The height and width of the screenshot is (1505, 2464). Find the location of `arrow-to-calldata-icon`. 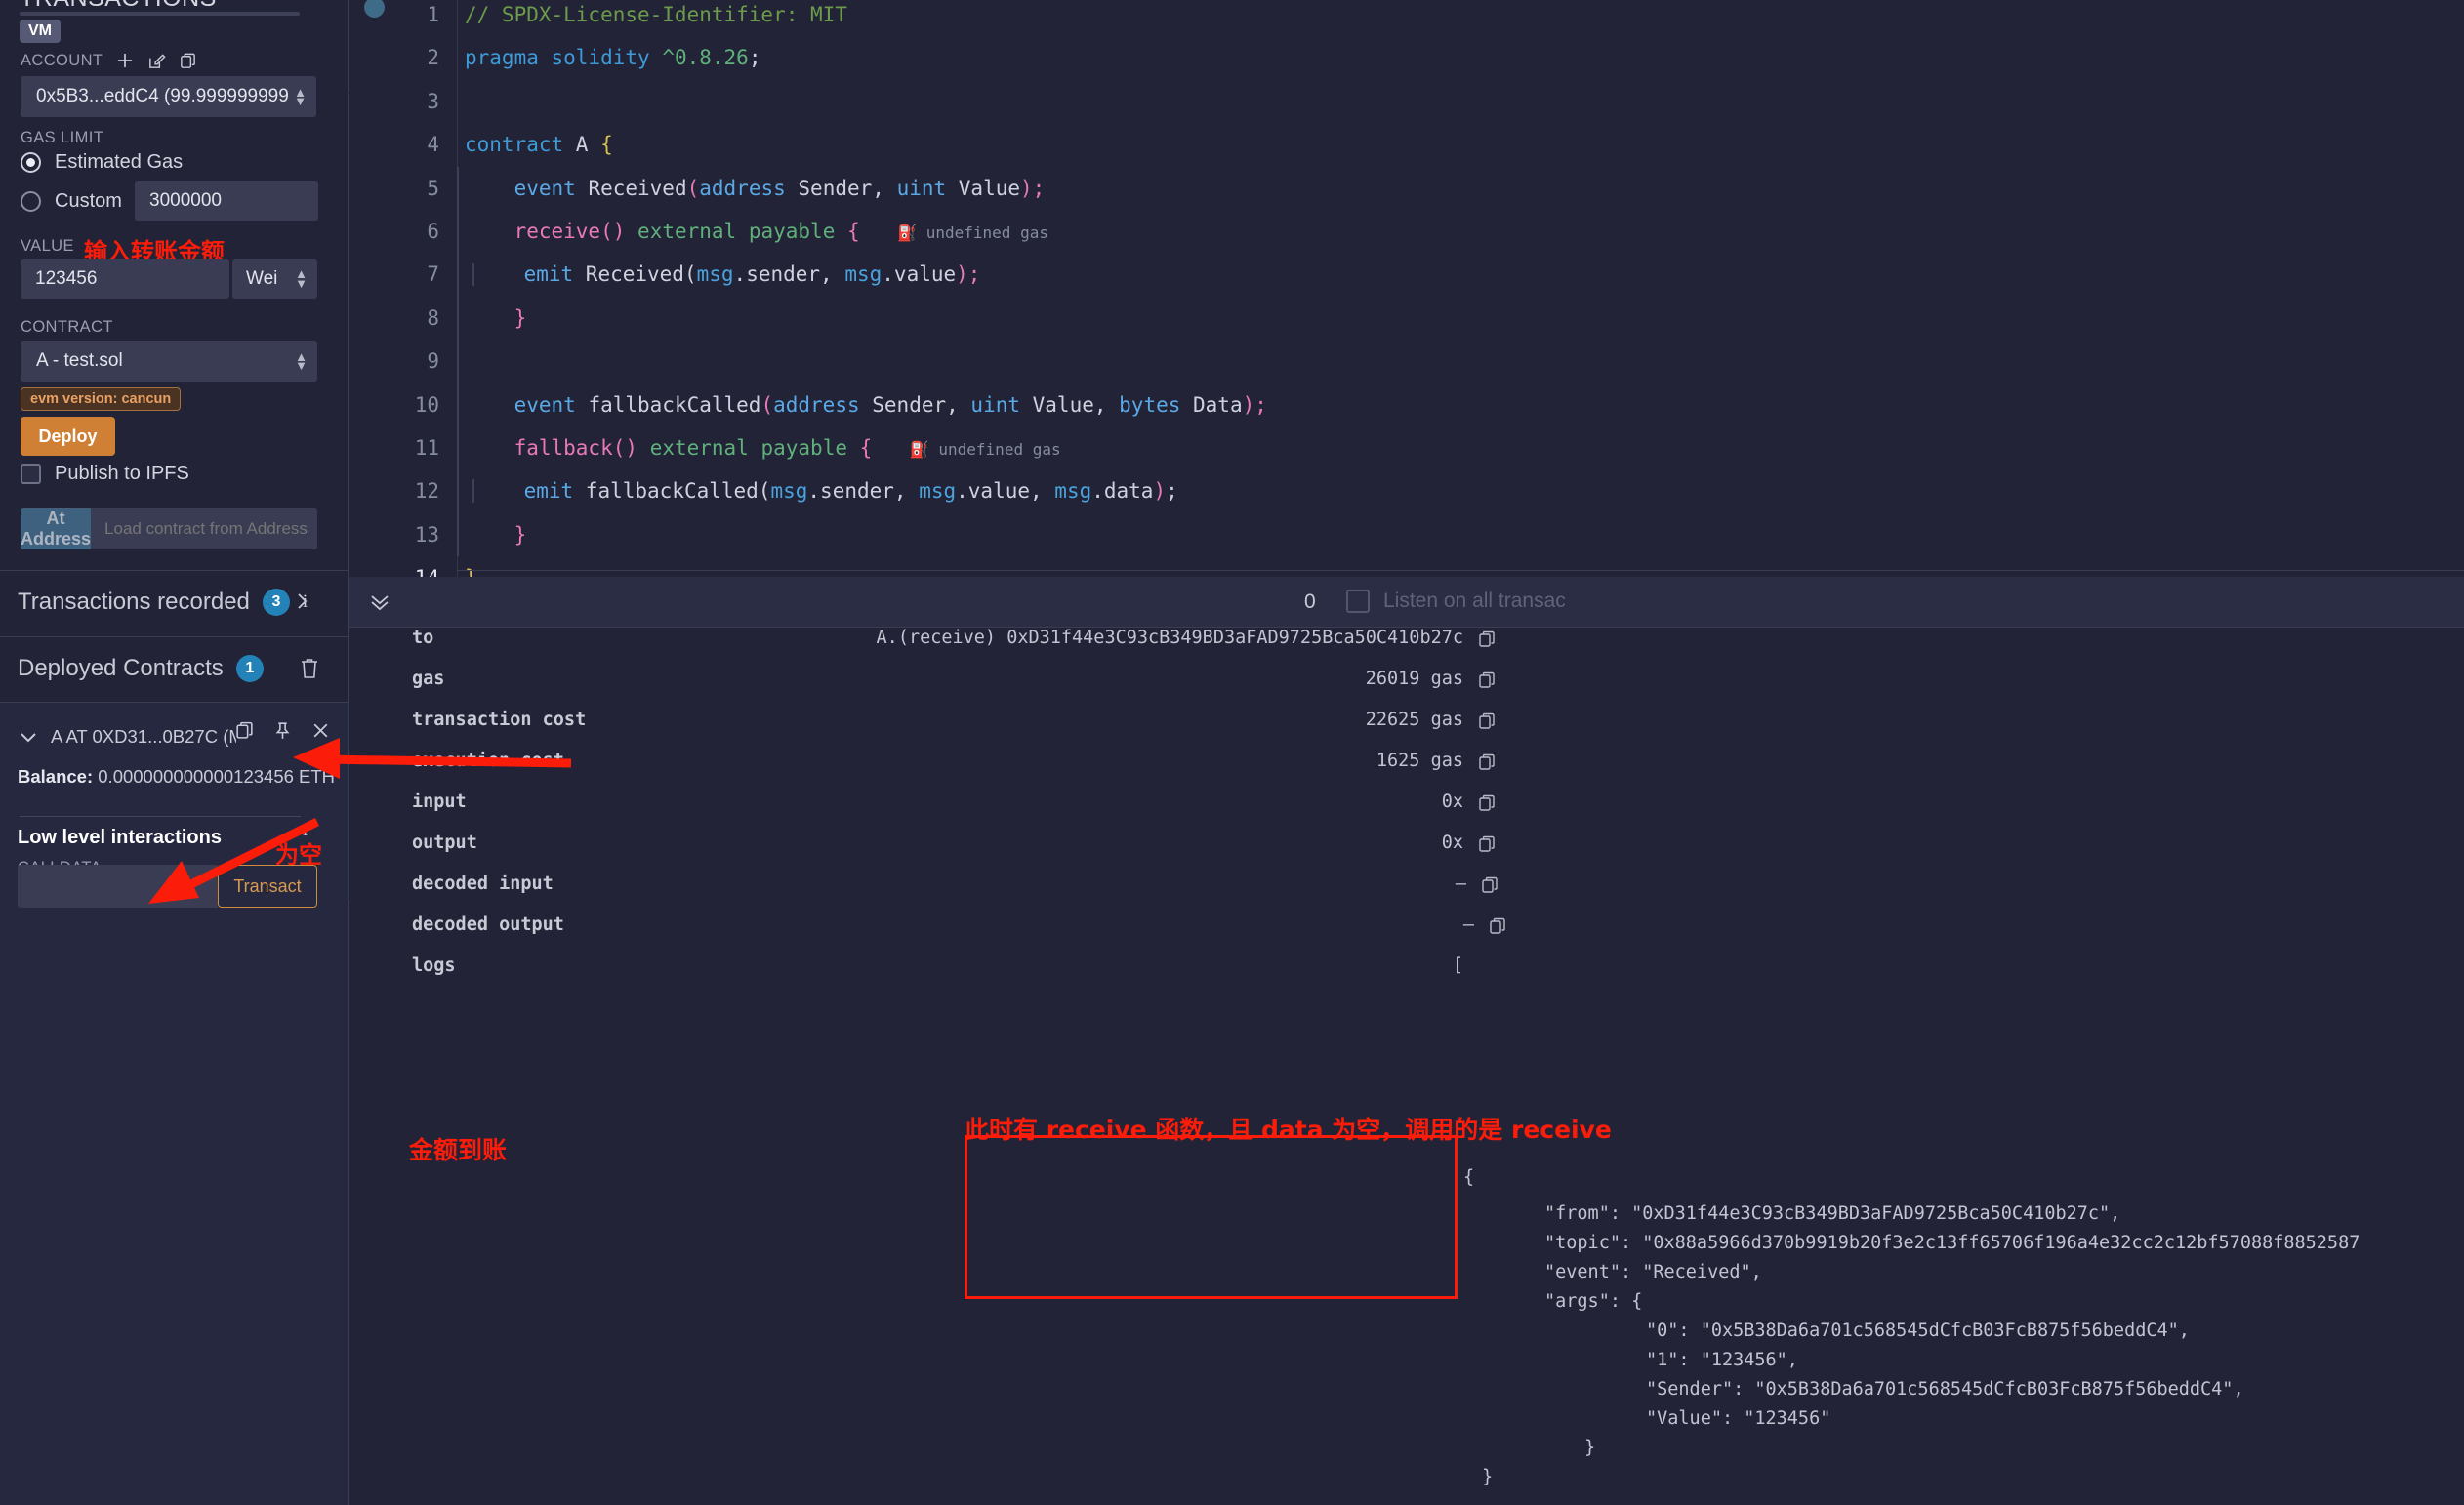

arrow-to-calldata-icon is located at coordinates (234, 860).